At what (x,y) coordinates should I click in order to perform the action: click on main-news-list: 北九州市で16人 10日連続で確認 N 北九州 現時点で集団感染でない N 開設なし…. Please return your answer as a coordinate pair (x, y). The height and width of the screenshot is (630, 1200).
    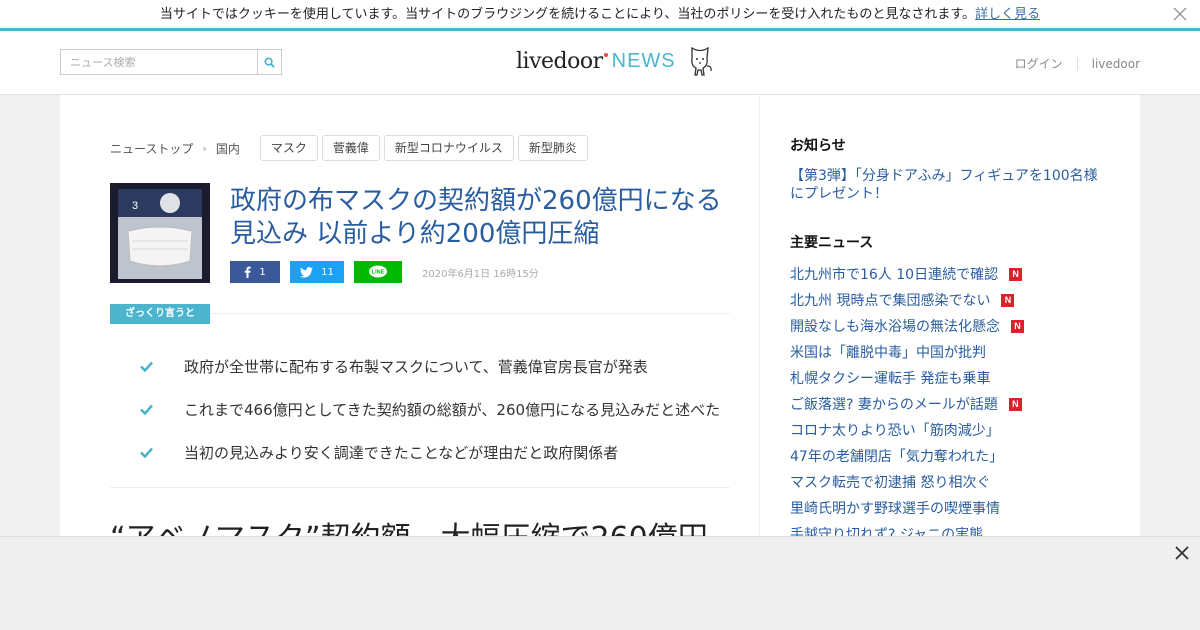
    Looking at the image, I should click on (955, 404).